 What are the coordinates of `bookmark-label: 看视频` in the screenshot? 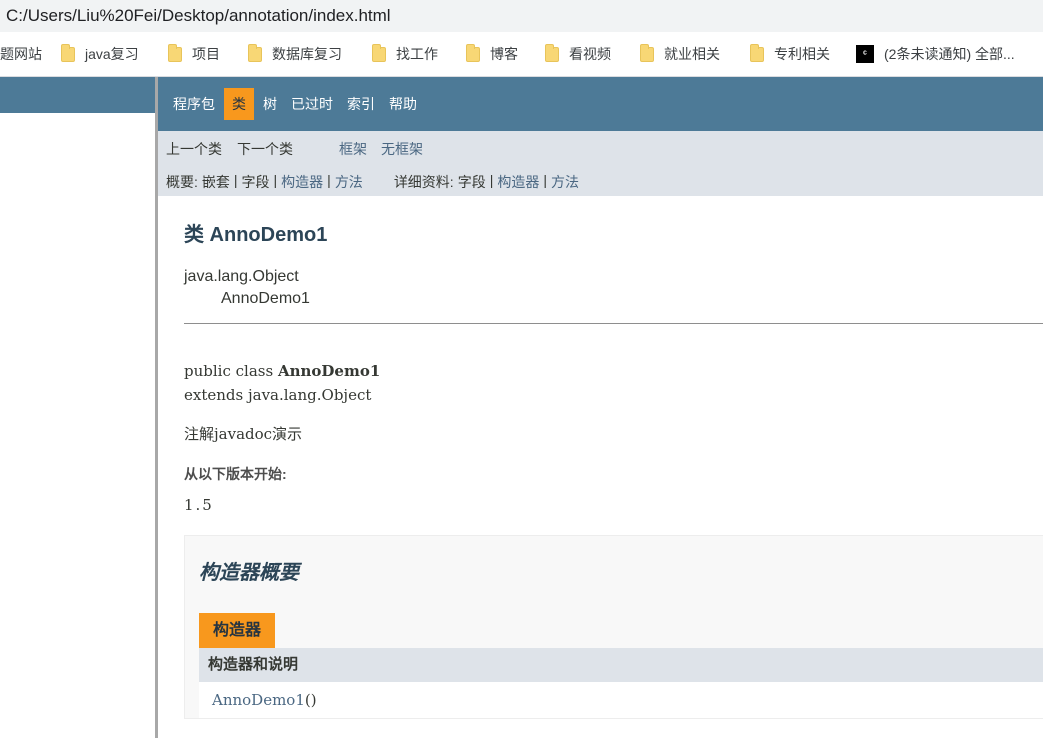 It's located at (590, 54).